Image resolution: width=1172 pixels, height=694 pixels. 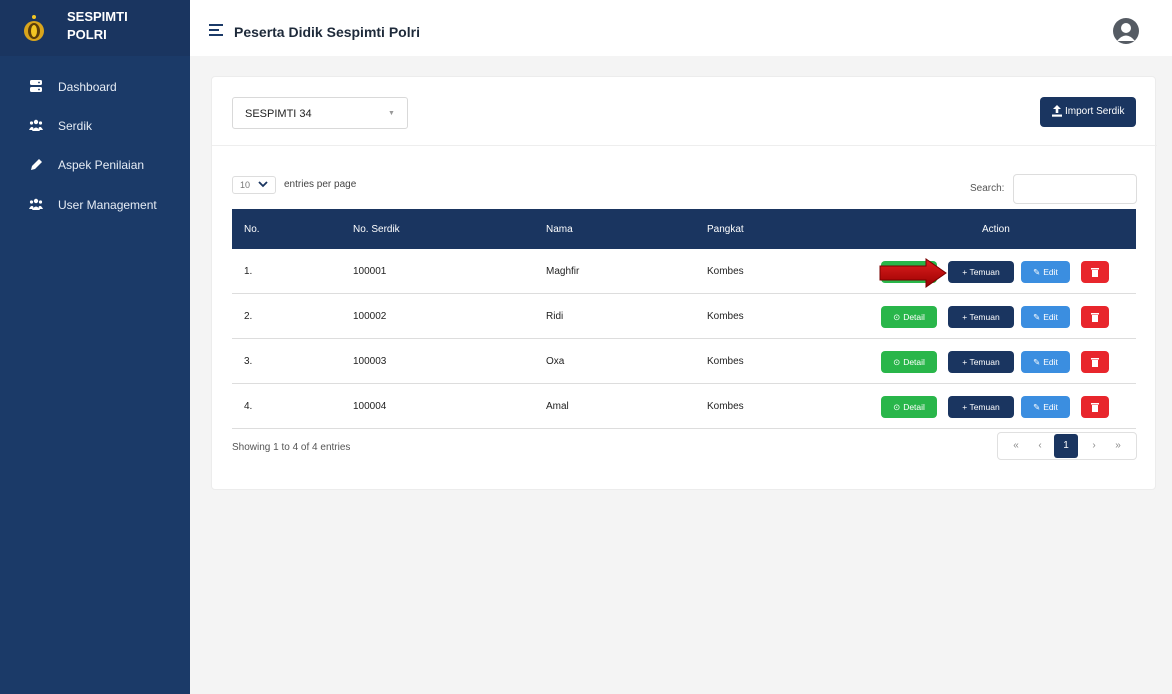 I want to click on pen-icon, so click(x=36, y=164).